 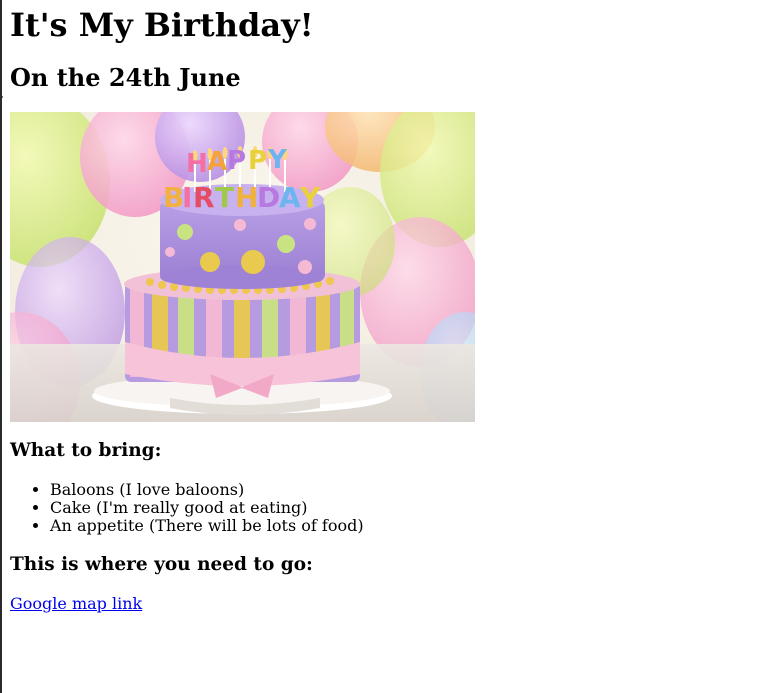 What do you see at coordinates (76, 603) in the screenshot?
I see `google-map-link: Google map link` at bounding box center [76, 603].